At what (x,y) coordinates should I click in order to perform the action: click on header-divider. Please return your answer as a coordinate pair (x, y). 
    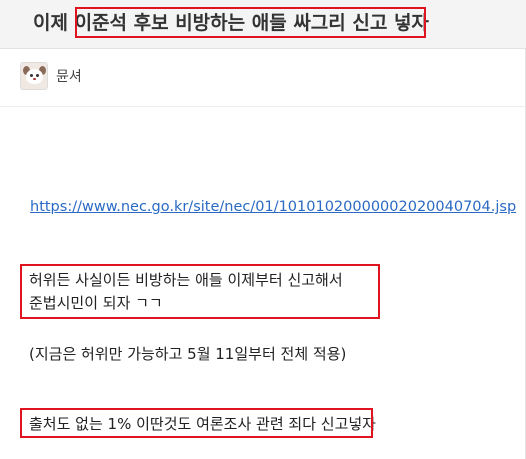
    Looking at the image, I should click on (263, 48).